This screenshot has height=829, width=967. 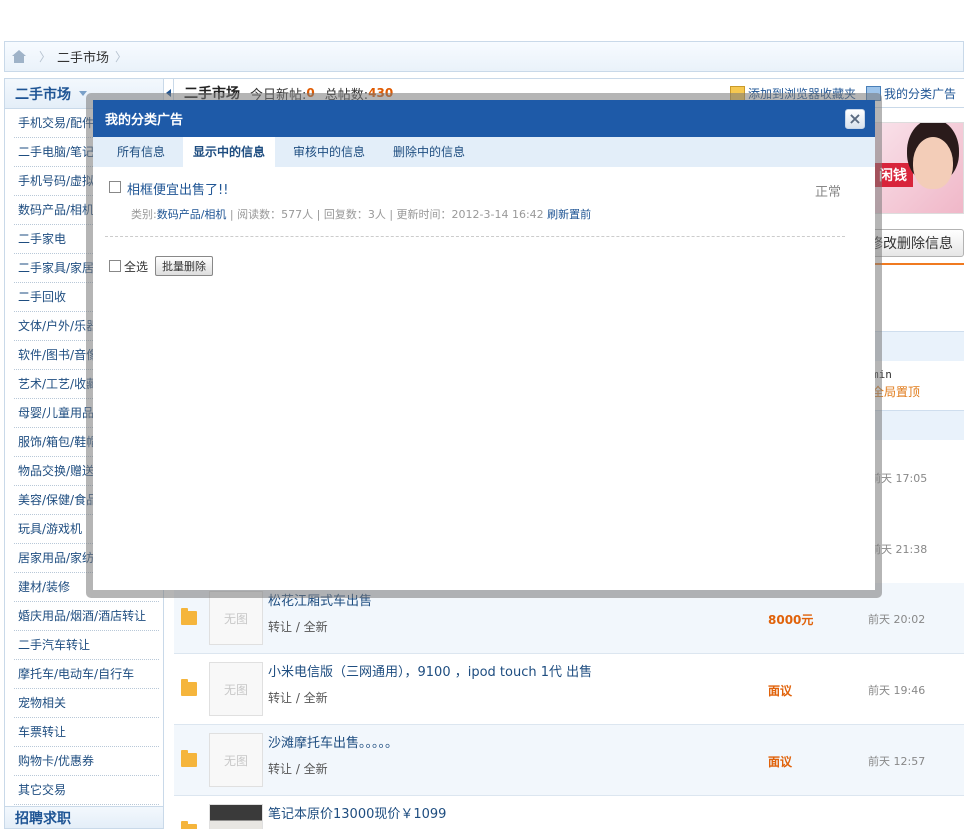 I want to click on listing-title: 沙滩摩托车出售。。。。。, so click(x=333, y=741).